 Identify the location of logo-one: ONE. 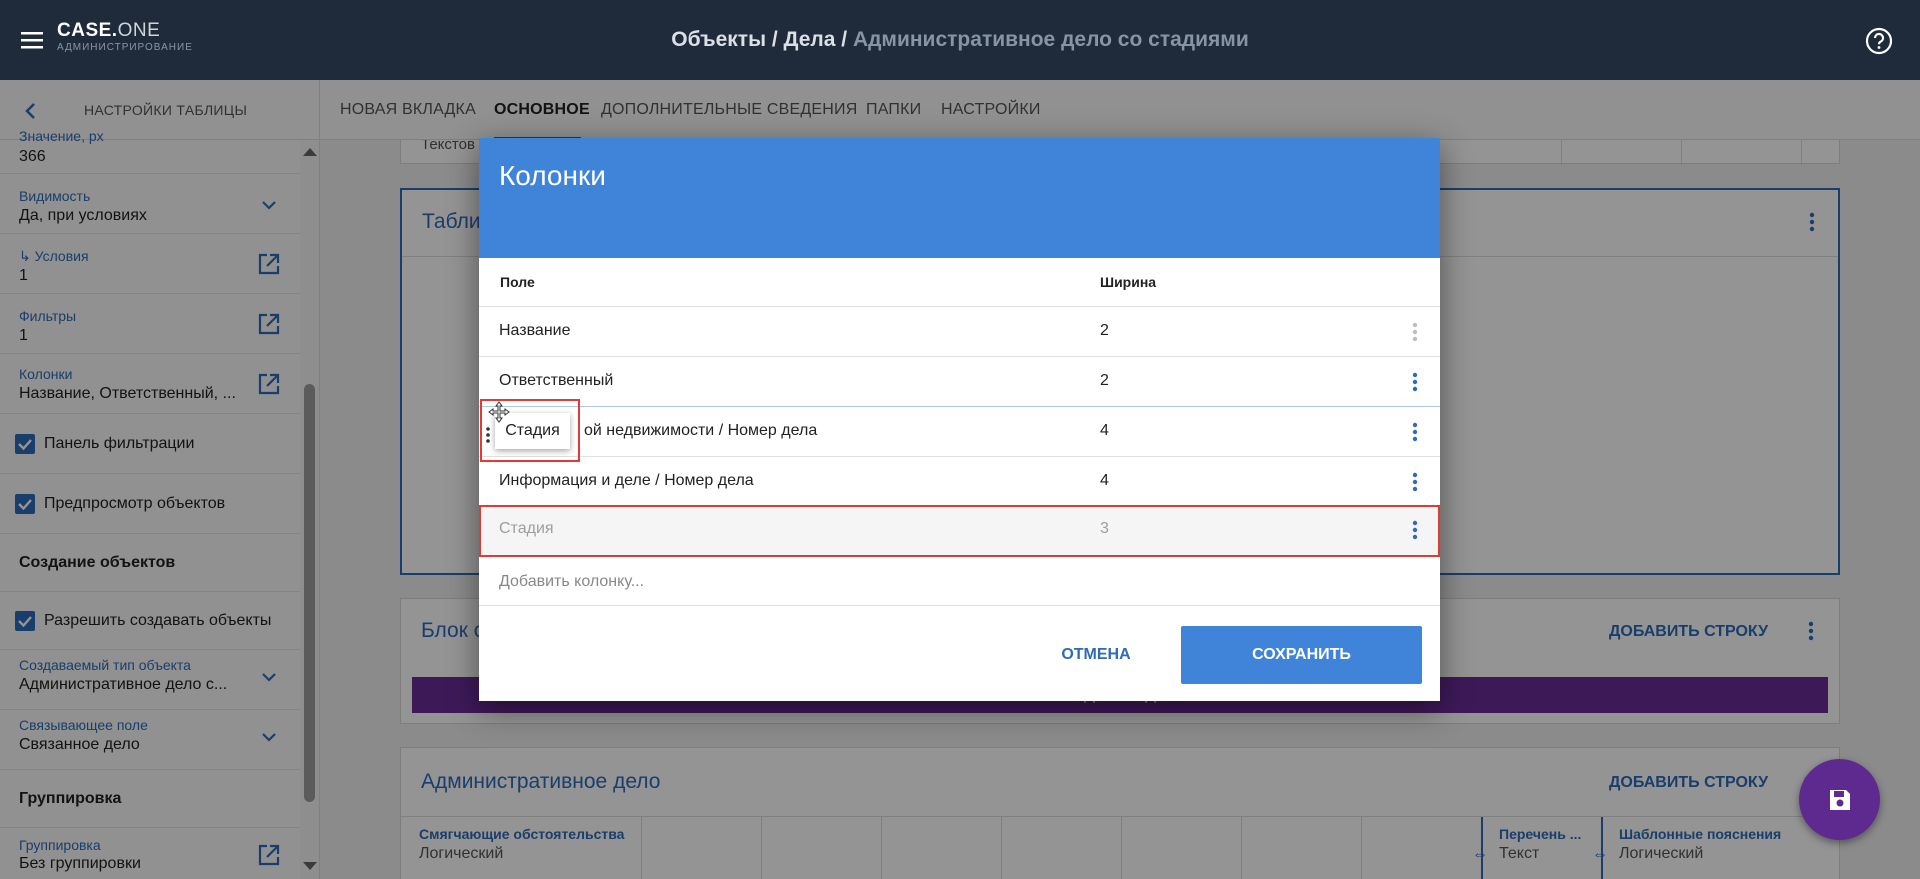
(139, 30).